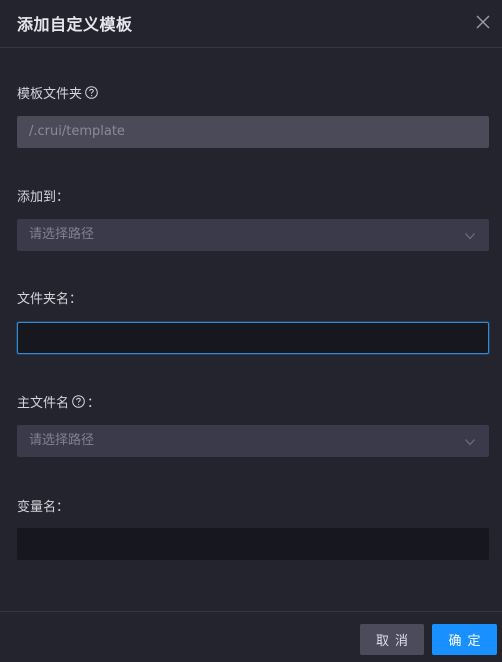 This screenshot has width=502, height=662. I want to click on add-to-placeholder: 请选择路径, so click(62, 234).